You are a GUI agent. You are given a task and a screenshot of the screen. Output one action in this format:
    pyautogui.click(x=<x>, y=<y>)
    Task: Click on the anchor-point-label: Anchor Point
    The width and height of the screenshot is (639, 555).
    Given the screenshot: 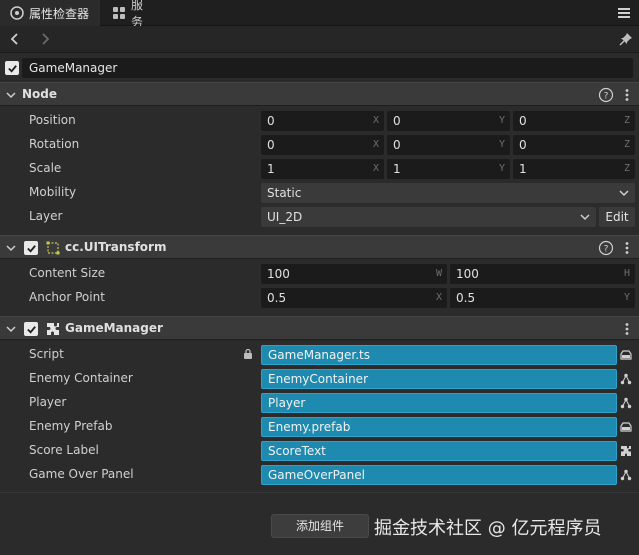 What is the action you would take?
    pyautogui.click(x=67, y=297)
    